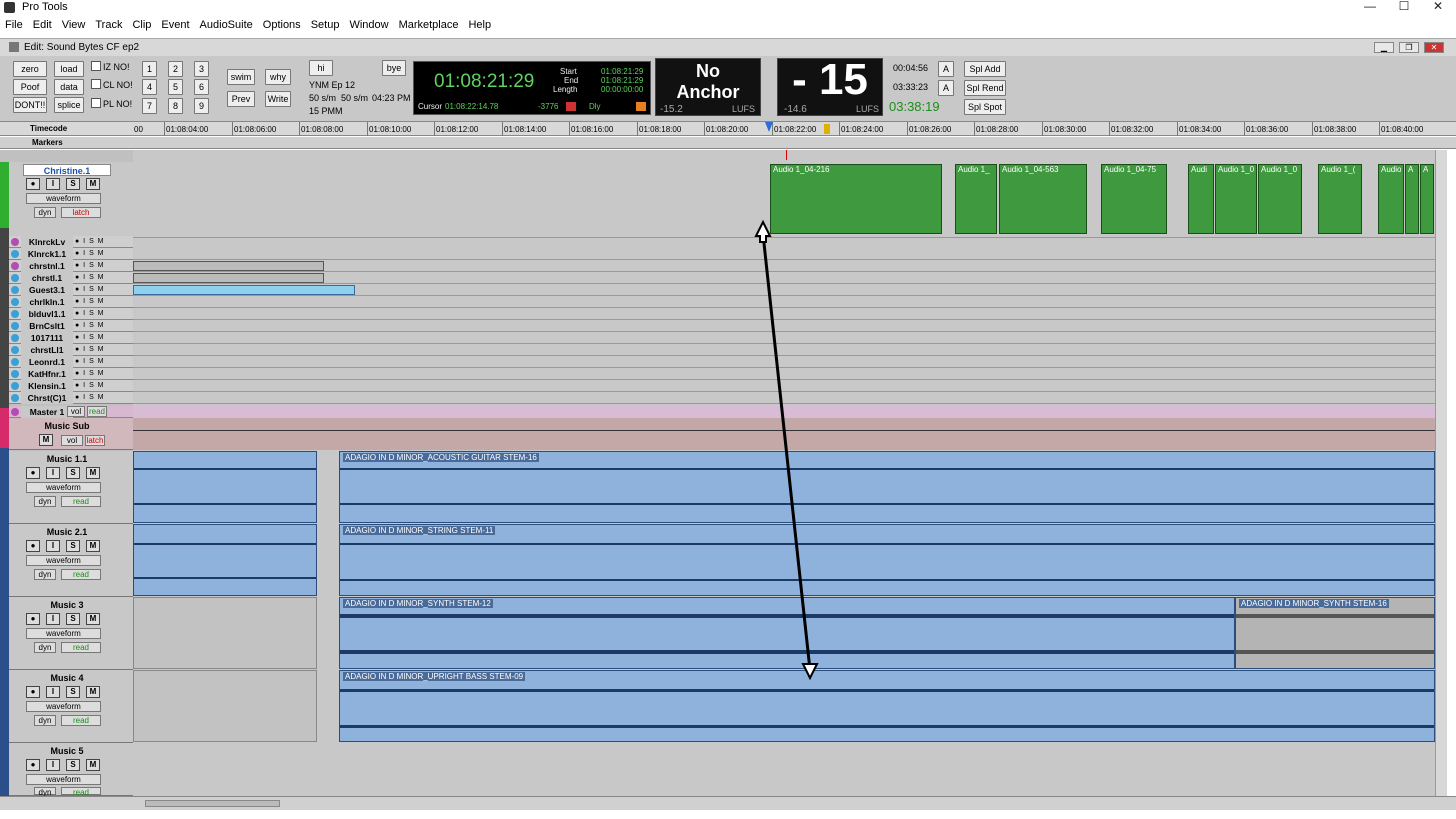  I want to click on menu-edit: Edit, so click(42, 25).